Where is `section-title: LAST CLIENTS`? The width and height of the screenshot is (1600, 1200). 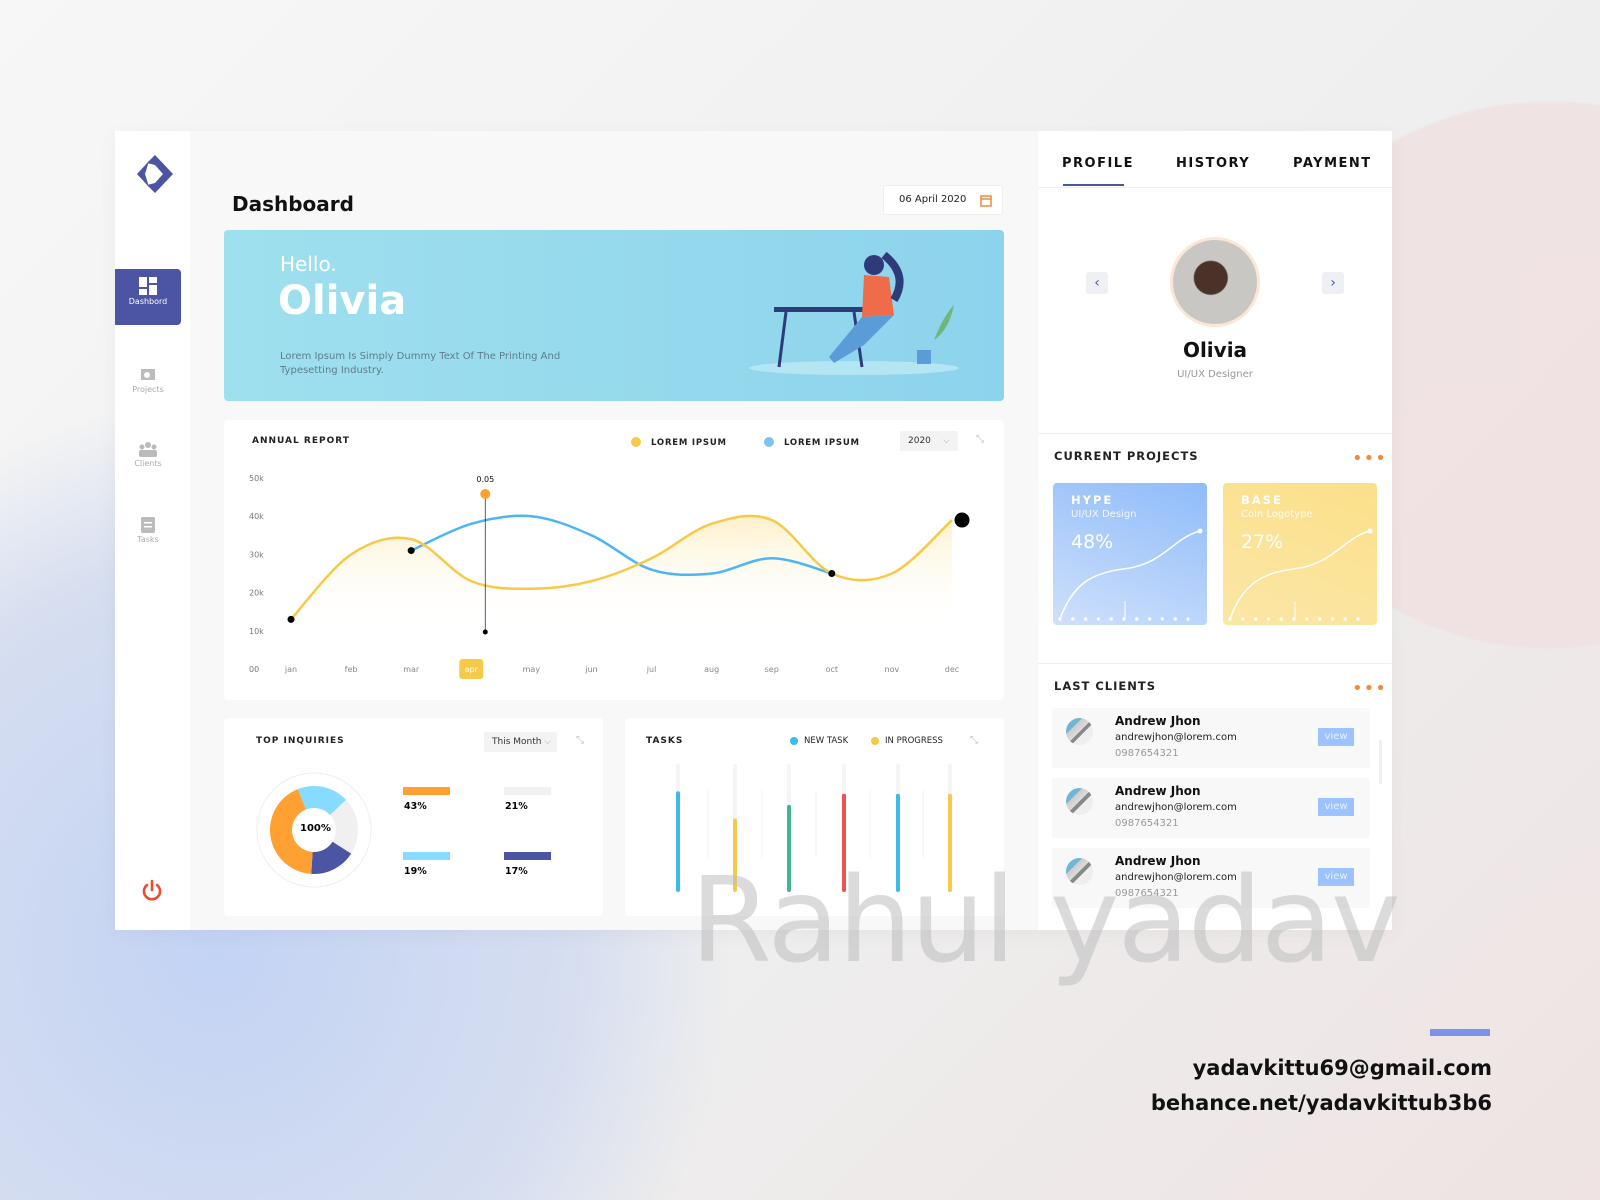
section-title: LAST CLIENTS is located at coordinates (1105, 686).